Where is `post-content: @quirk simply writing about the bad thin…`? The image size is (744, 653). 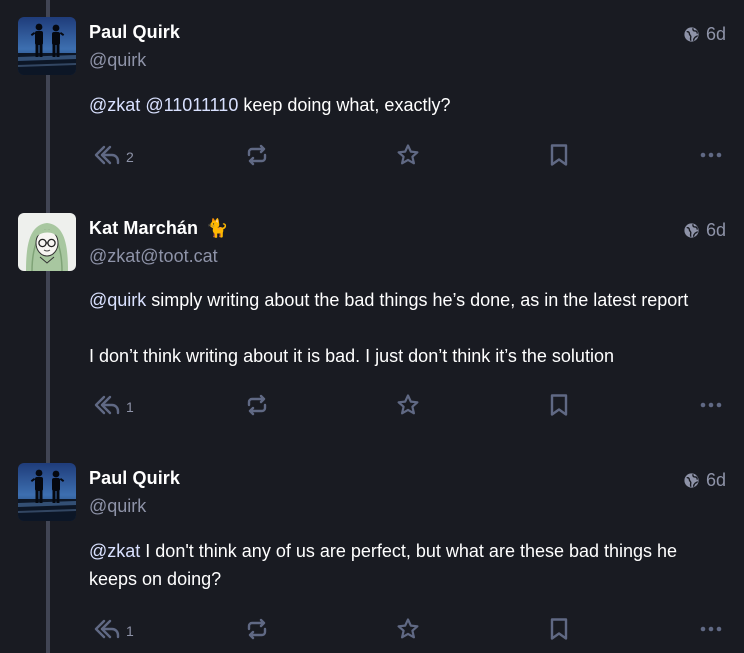
post-content: @quirk simply writing about the bad thin… is located at coordinates (404, 328).